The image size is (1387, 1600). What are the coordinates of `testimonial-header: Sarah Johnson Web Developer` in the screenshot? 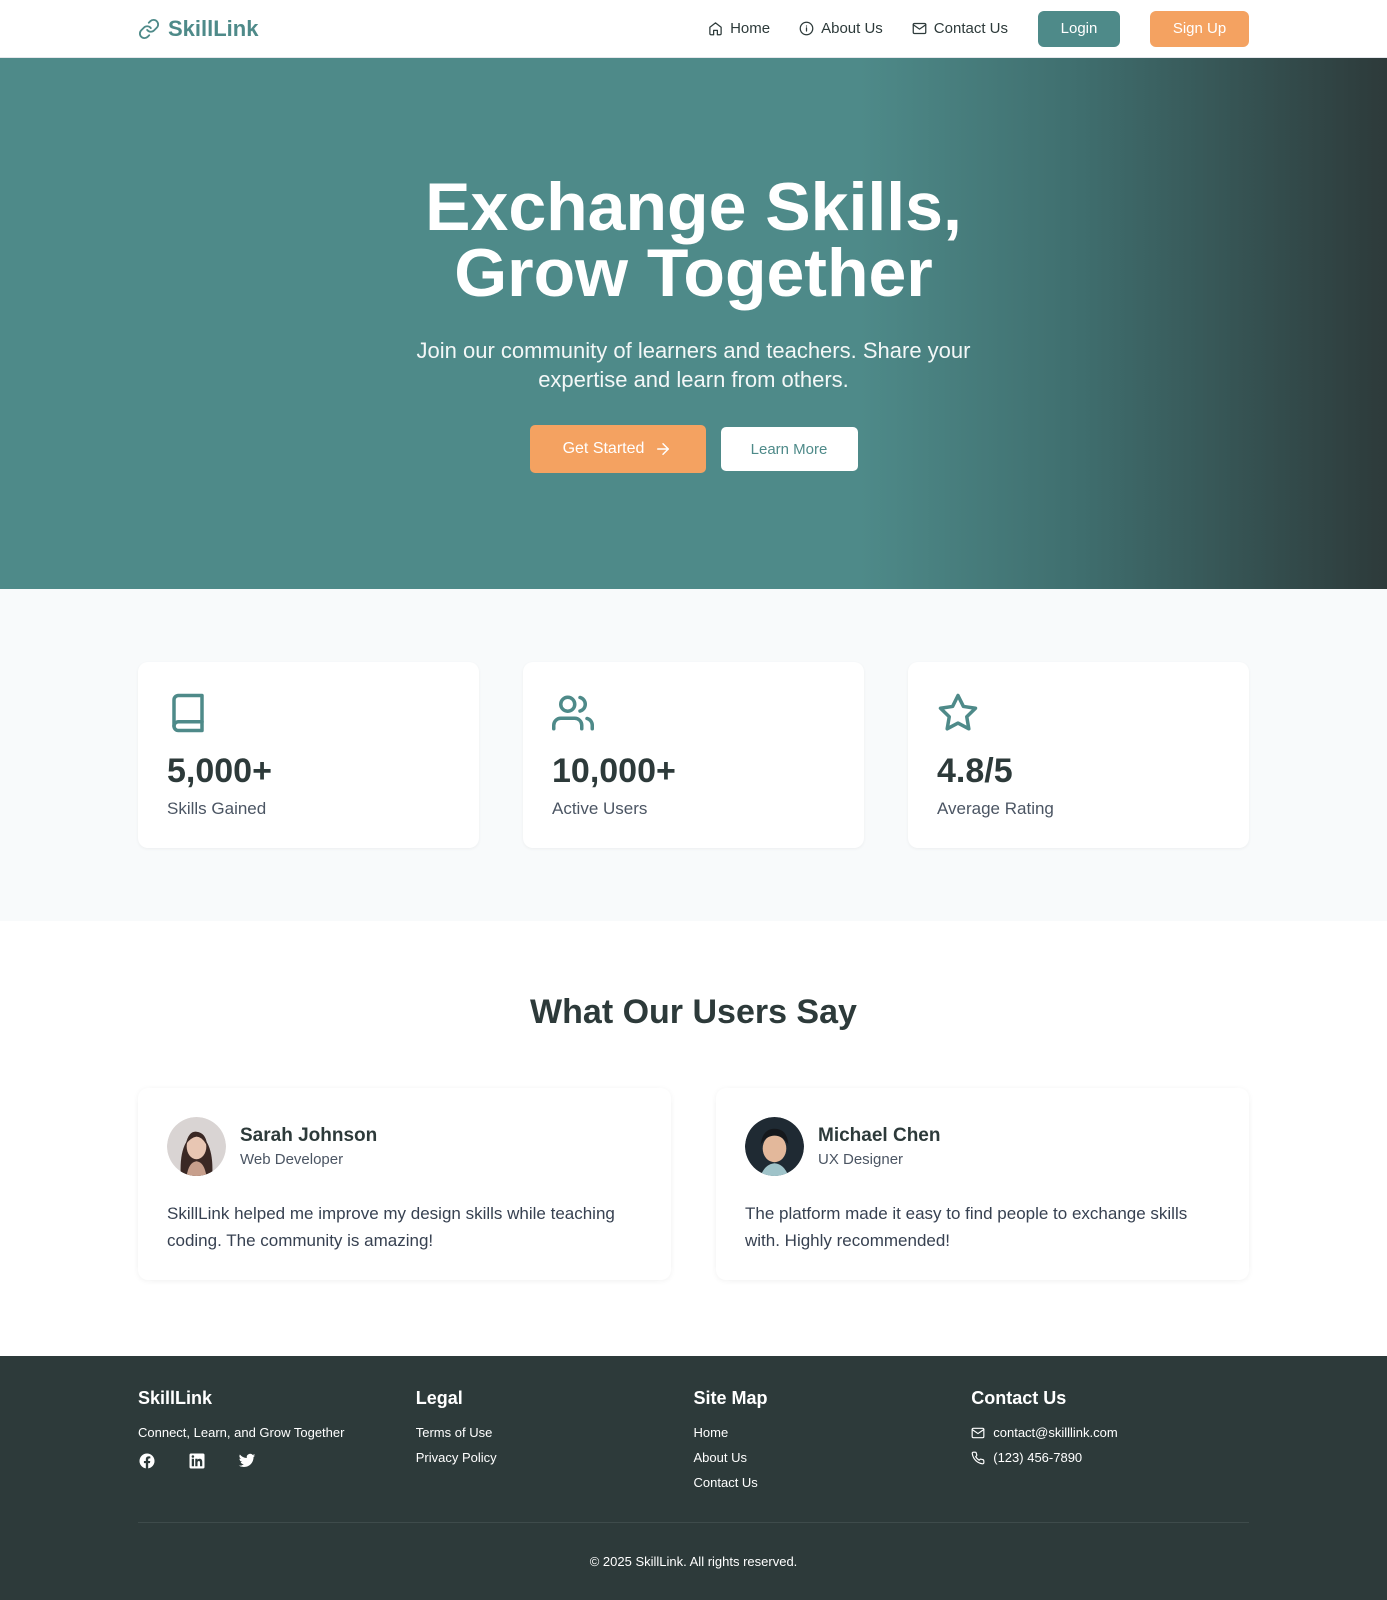 It's located at (404, 1146).